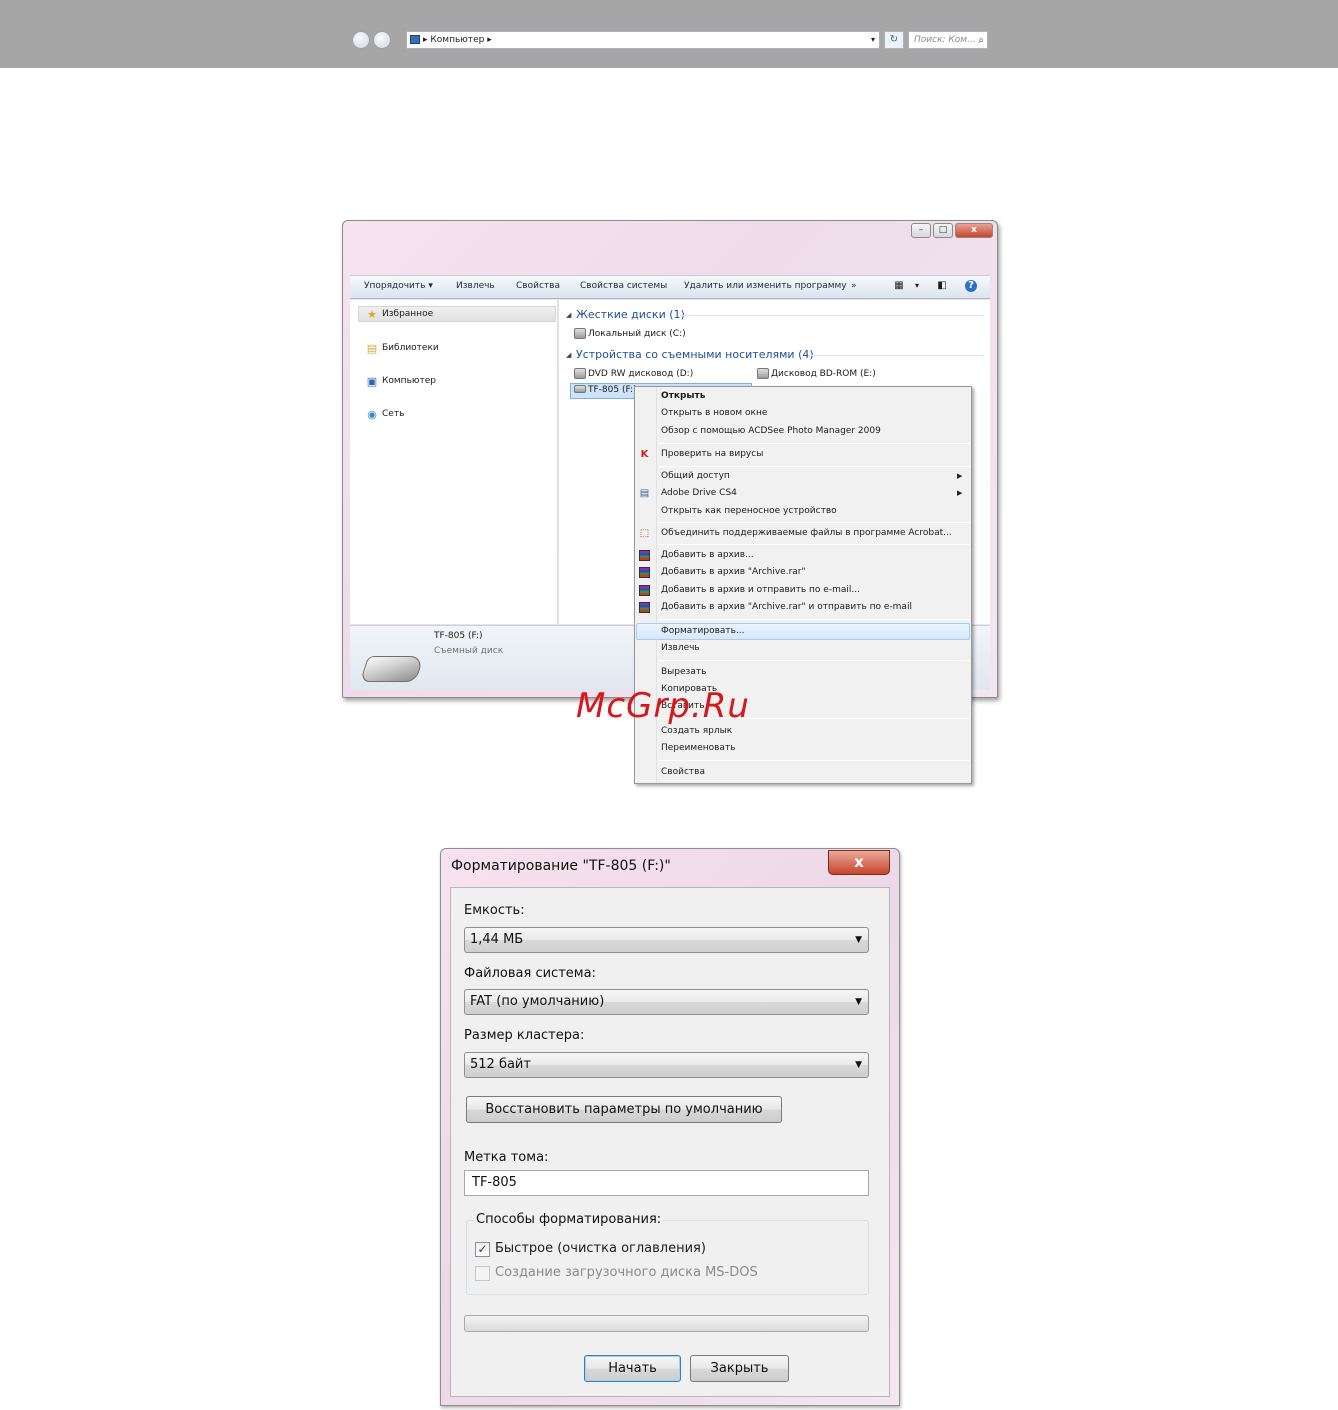  Describe the element at coordinates (749, 511) in the screenshot. I see `menu-open-portable: Открыть как переносное устройство` at that location.